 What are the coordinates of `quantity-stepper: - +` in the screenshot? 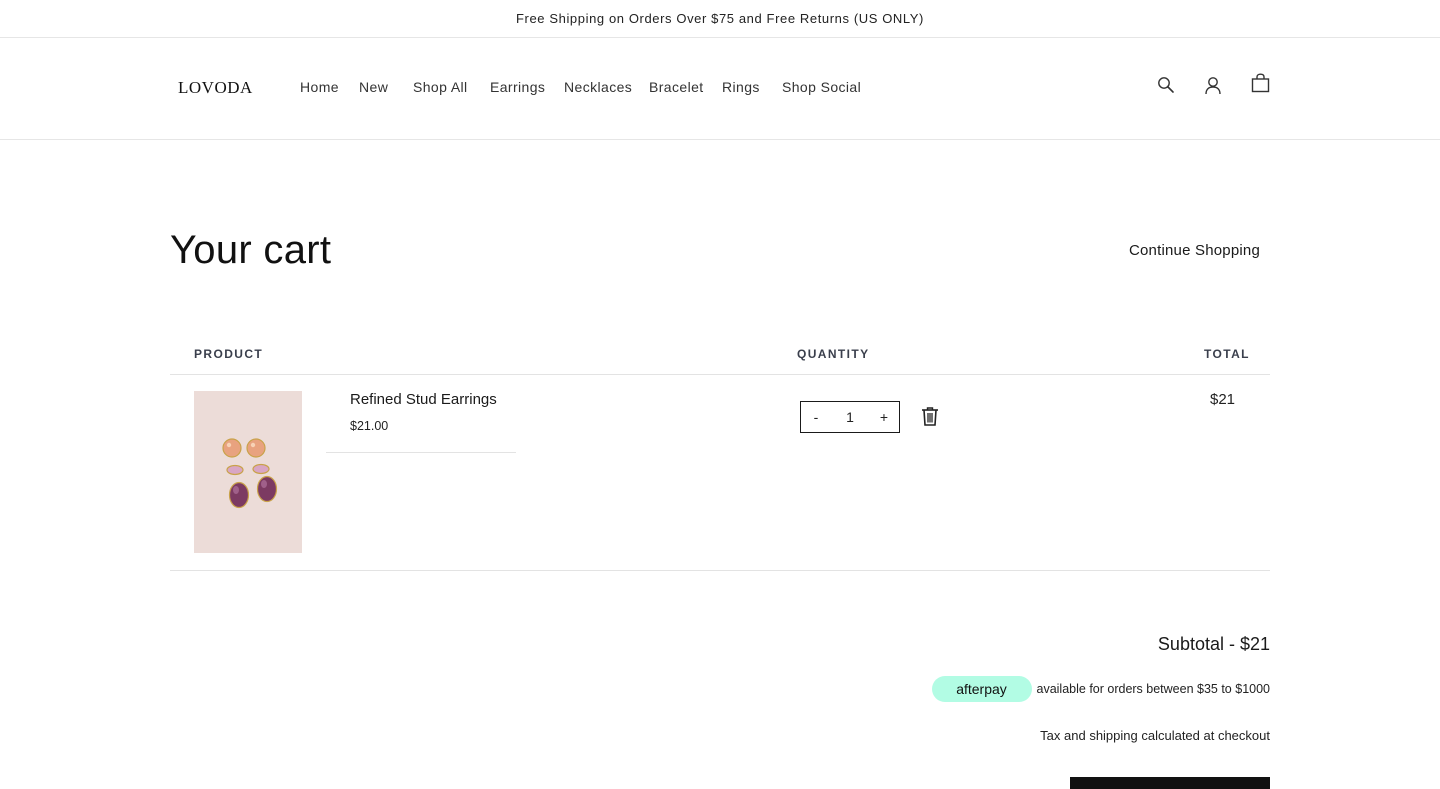 It's located at (850, 417).